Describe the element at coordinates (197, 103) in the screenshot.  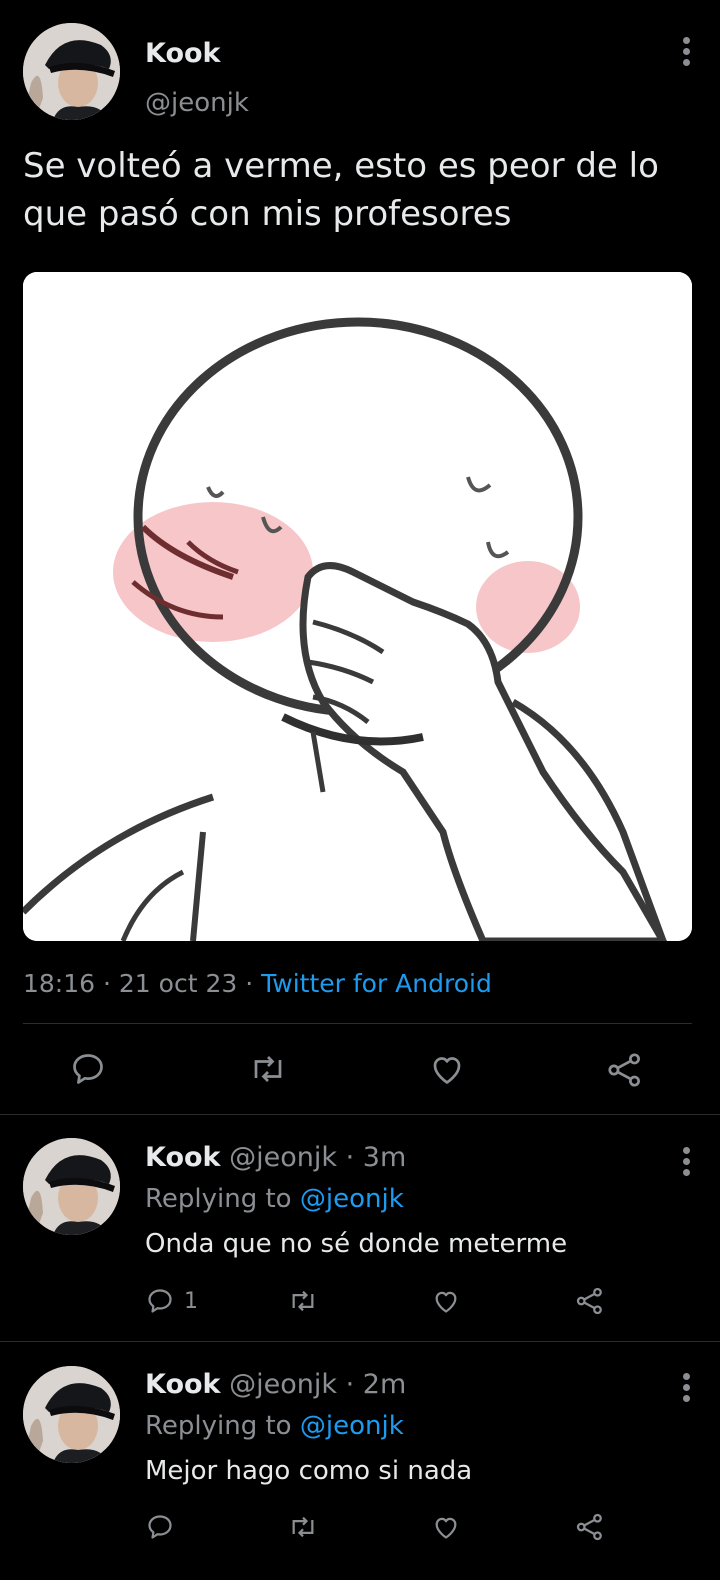
I see `author-handle: @jeonjk` at that location.